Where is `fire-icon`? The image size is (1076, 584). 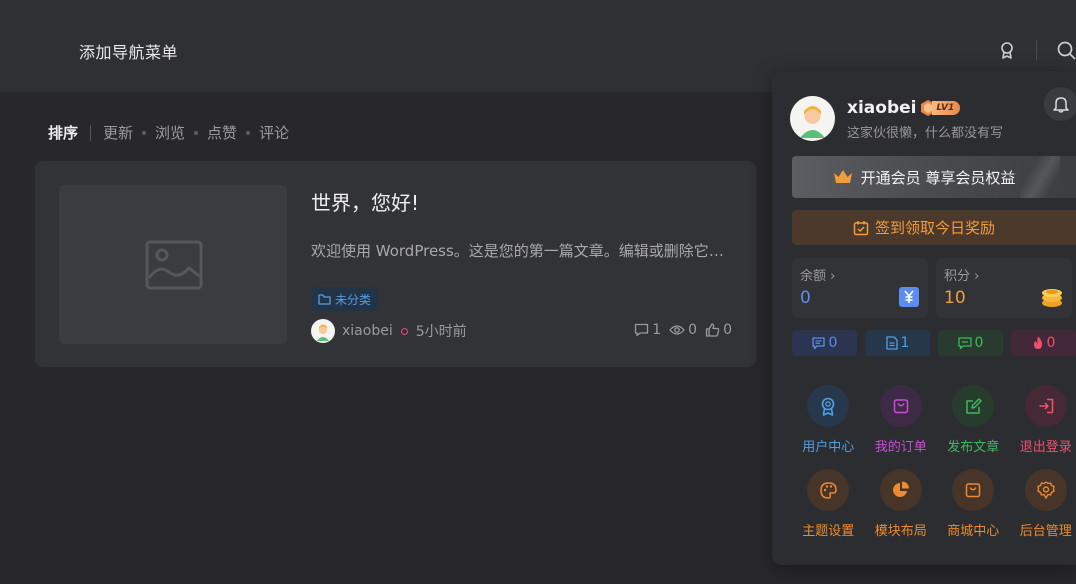
fire-icon is located at coordinates (1037, 342).